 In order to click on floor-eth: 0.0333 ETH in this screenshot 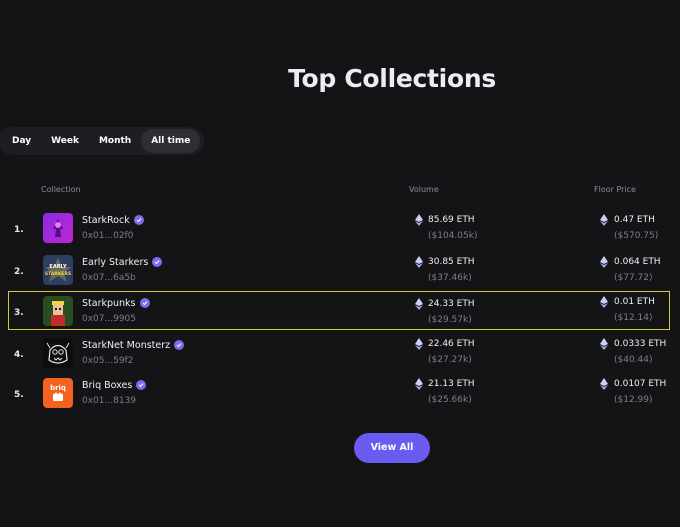, I will do `click(640, 344)`.